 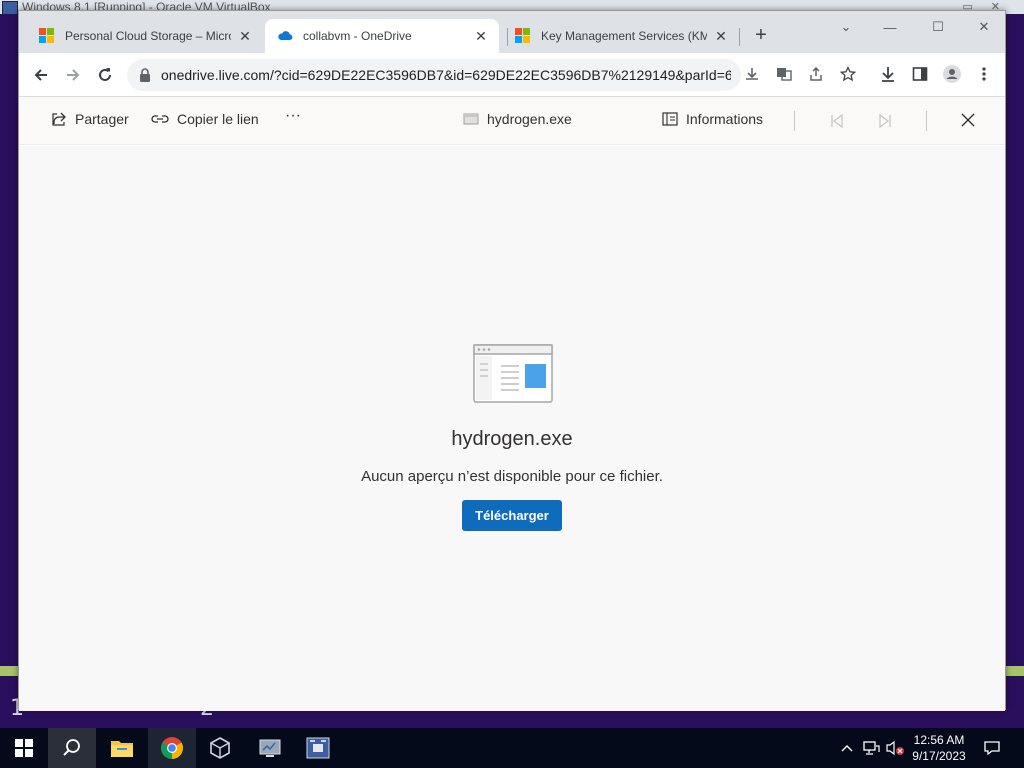 I want to click on search-icon, so click(x=71, y=747).